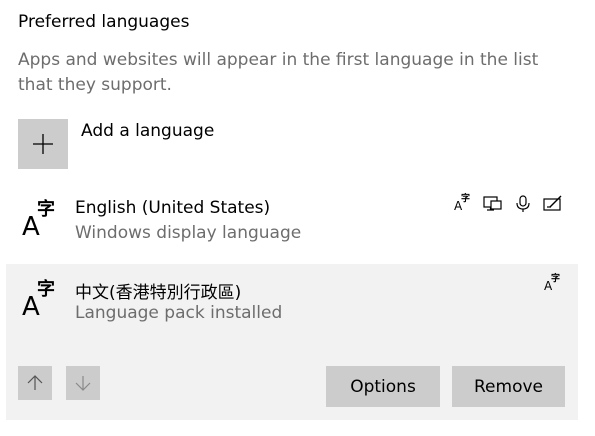  Describe the element at coordinates (158, 293) in the screenshot. I see `language-name: 中文(香港特別行政區)` at that location.